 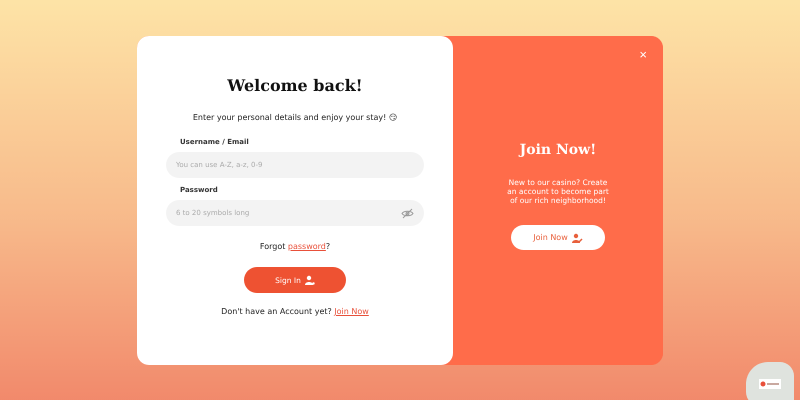 I want to click on forgot-password-text: Forgot password?, so click(x=295, y=246).